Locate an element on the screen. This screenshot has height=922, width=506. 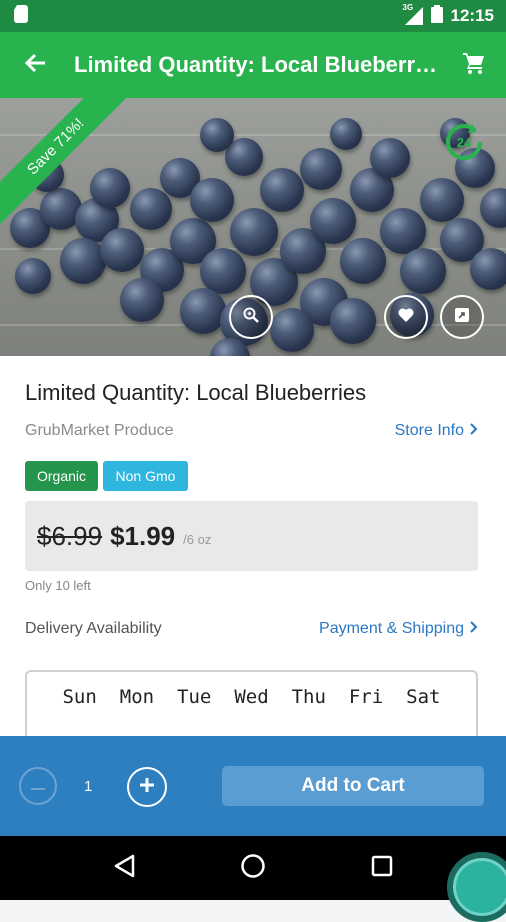
day-sat: Sat is located at coordinates (423, 697).